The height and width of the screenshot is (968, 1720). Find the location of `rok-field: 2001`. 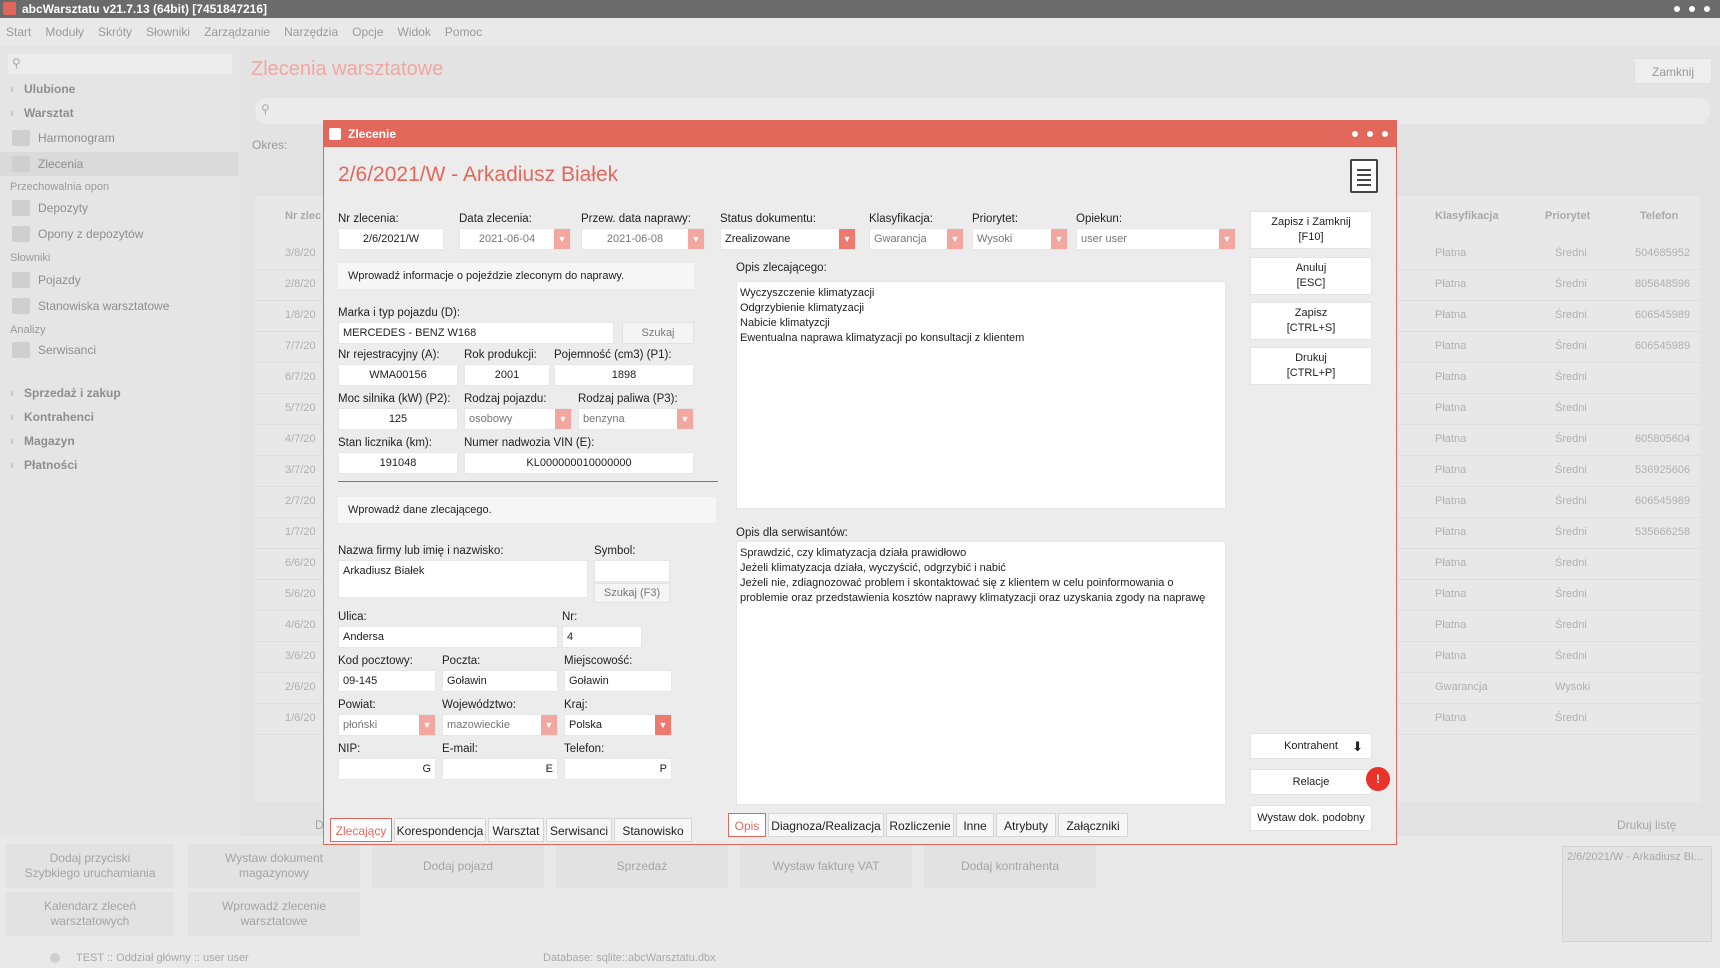

rok-field: 2001 is located at coordinates (507, 375).